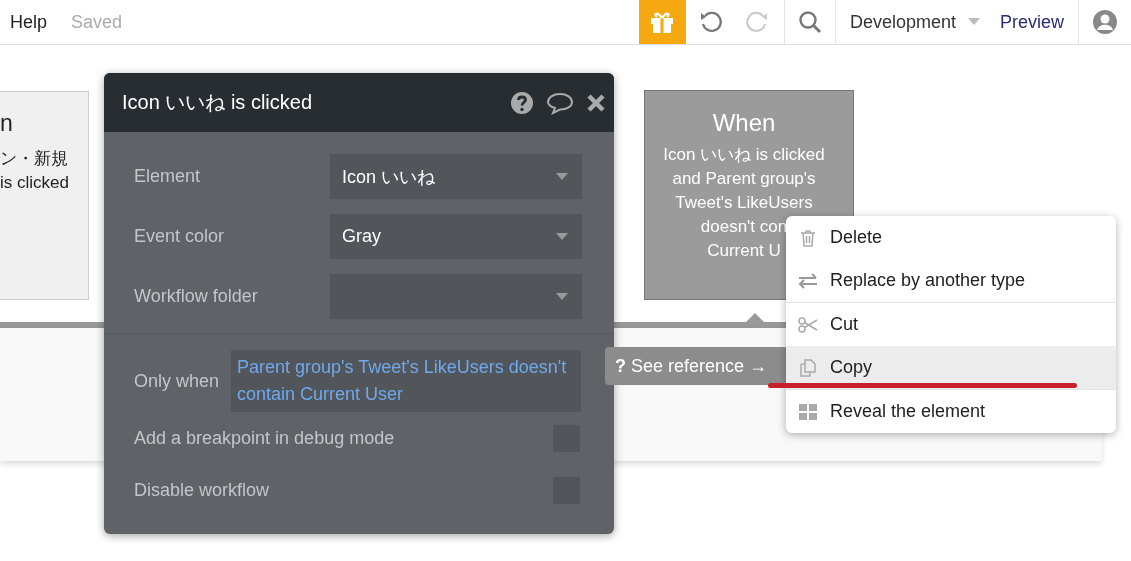  I want to click on help-icon, so click(522, 102).